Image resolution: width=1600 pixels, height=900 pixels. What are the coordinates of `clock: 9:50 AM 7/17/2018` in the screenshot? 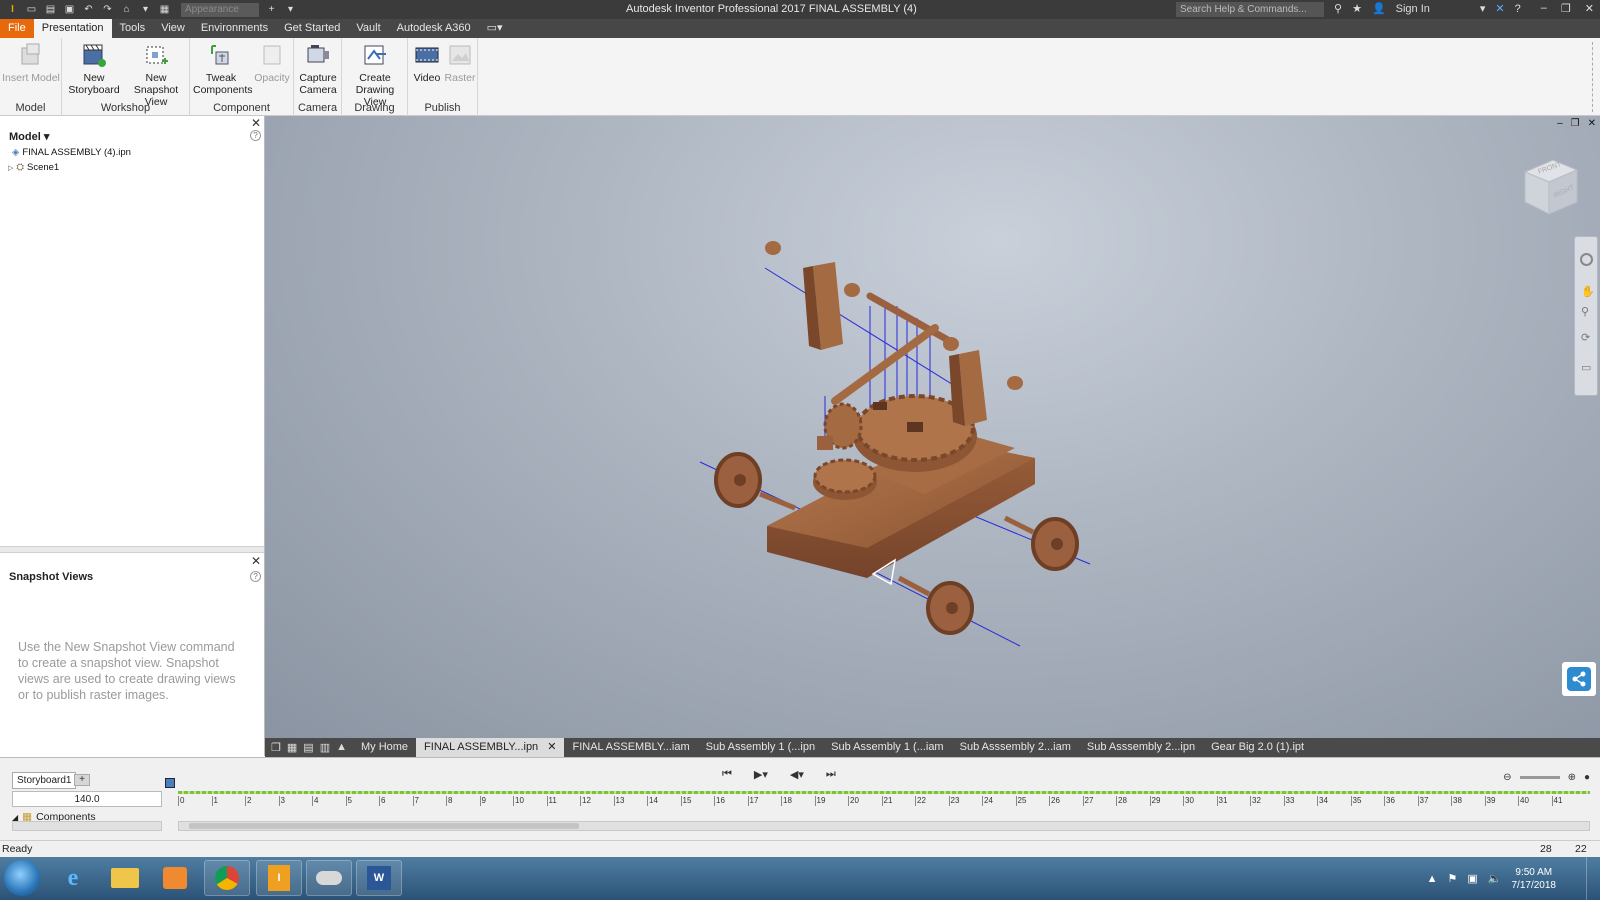 It's located at (1534, 879).